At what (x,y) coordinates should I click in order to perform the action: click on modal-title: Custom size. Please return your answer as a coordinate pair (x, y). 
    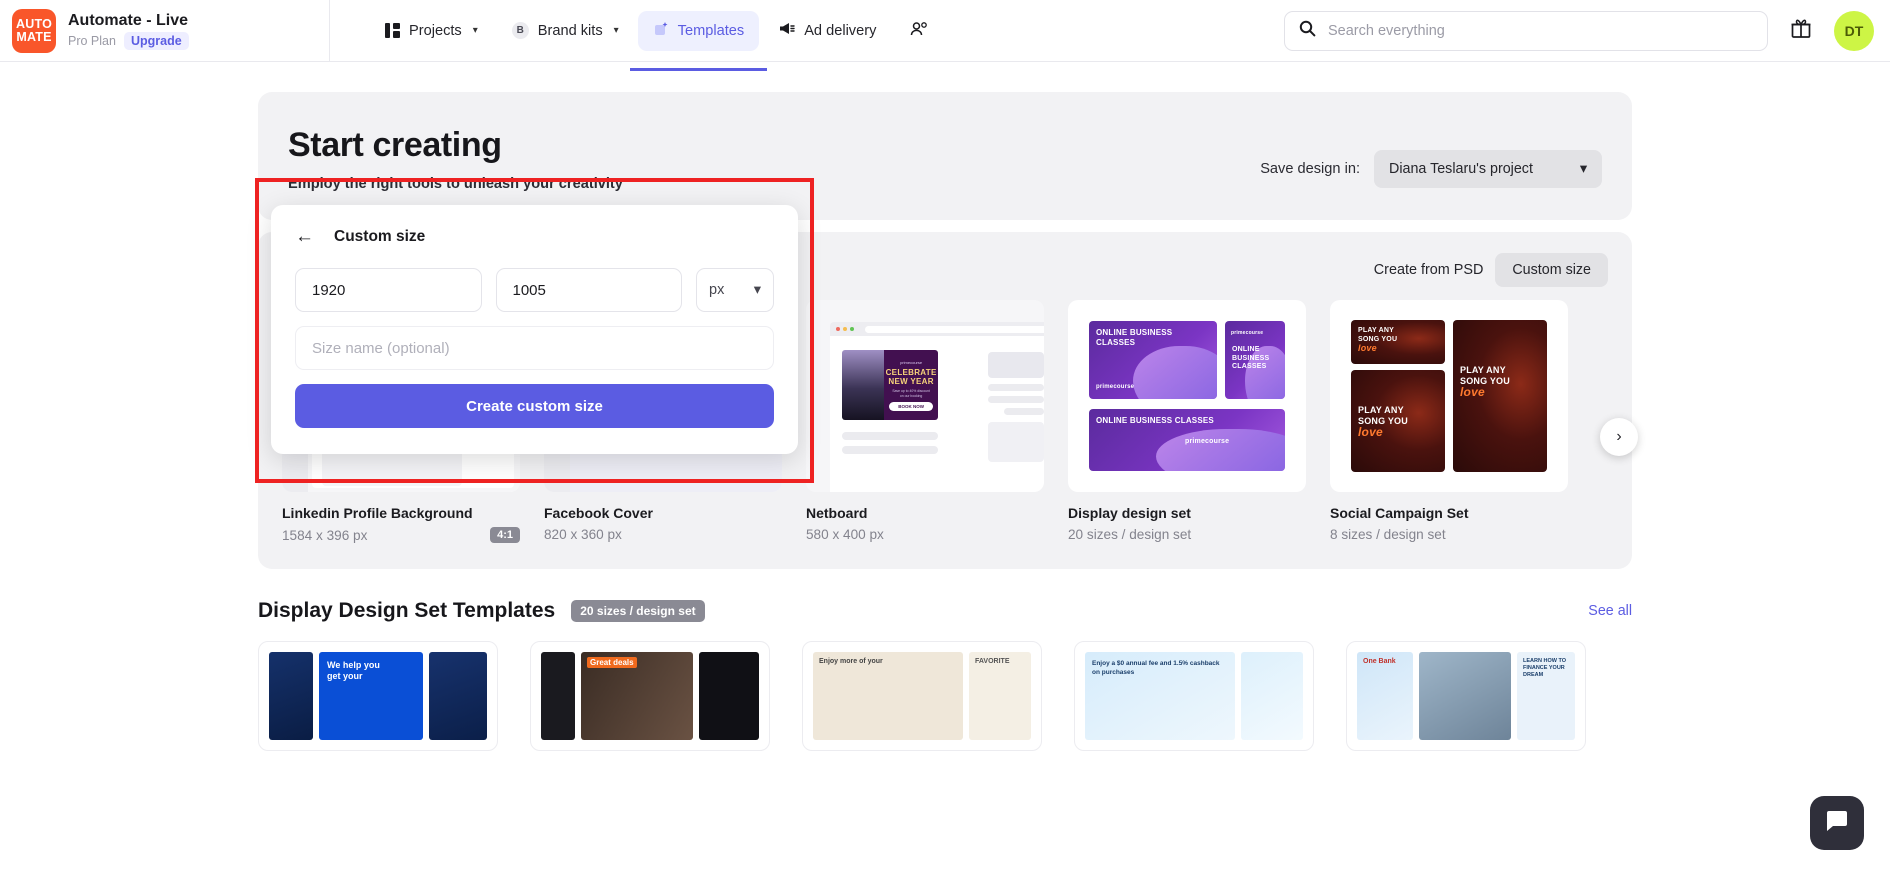
    Looking at the image, I should click on (380, 236).